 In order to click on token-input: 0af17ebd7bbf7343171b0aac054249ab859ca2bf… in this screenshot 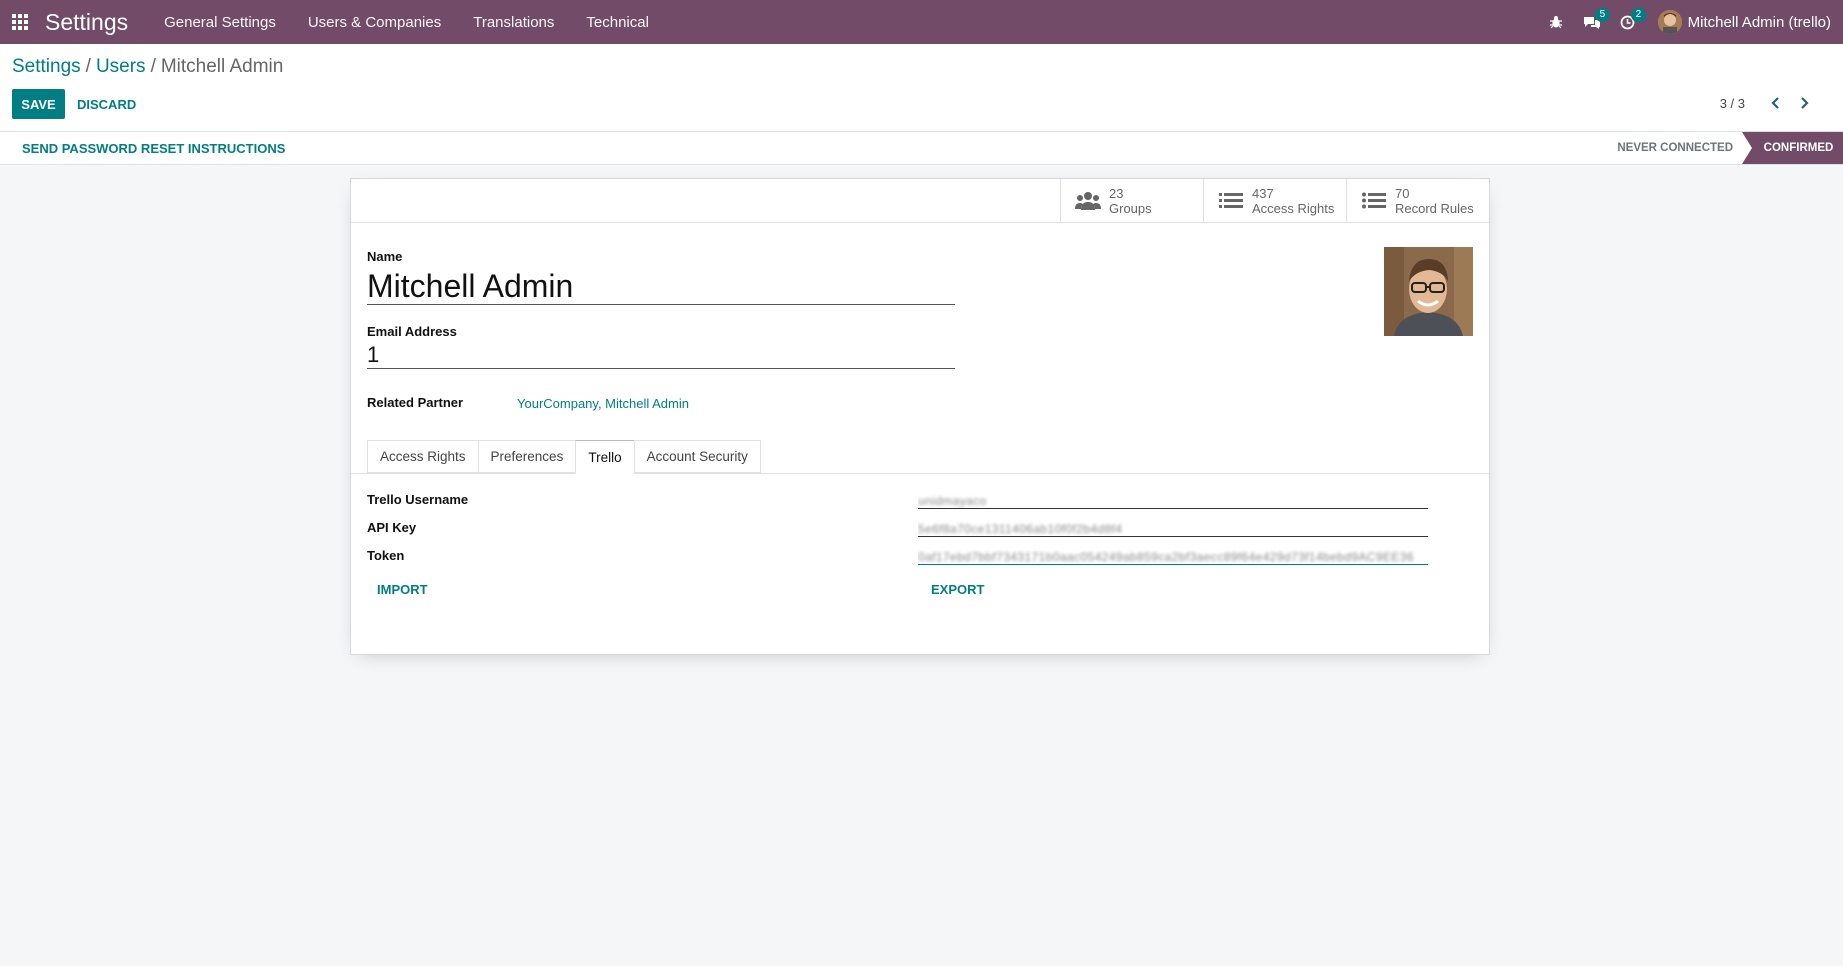, I will do `click(1173, 556)`.